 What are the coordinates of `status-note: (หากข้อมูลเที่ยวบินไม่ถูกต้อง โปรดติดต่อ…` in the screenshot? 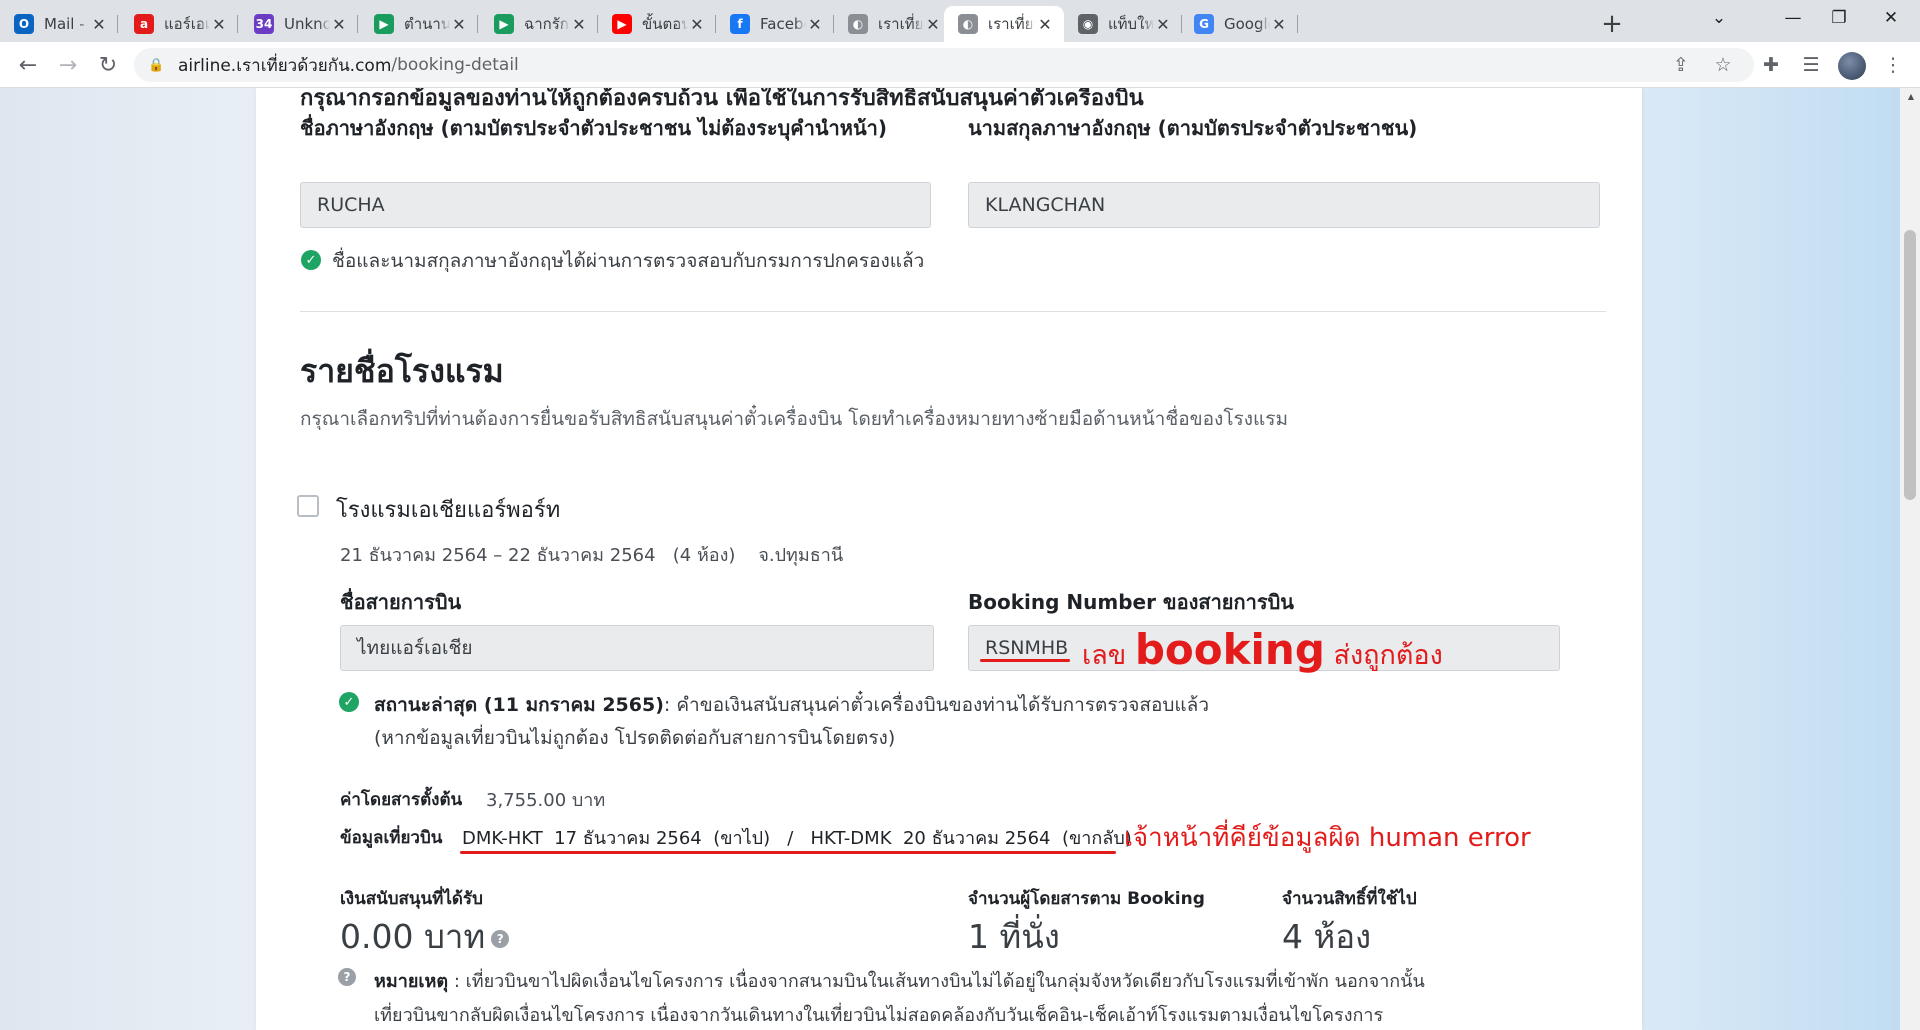 It's located at (635, 738).